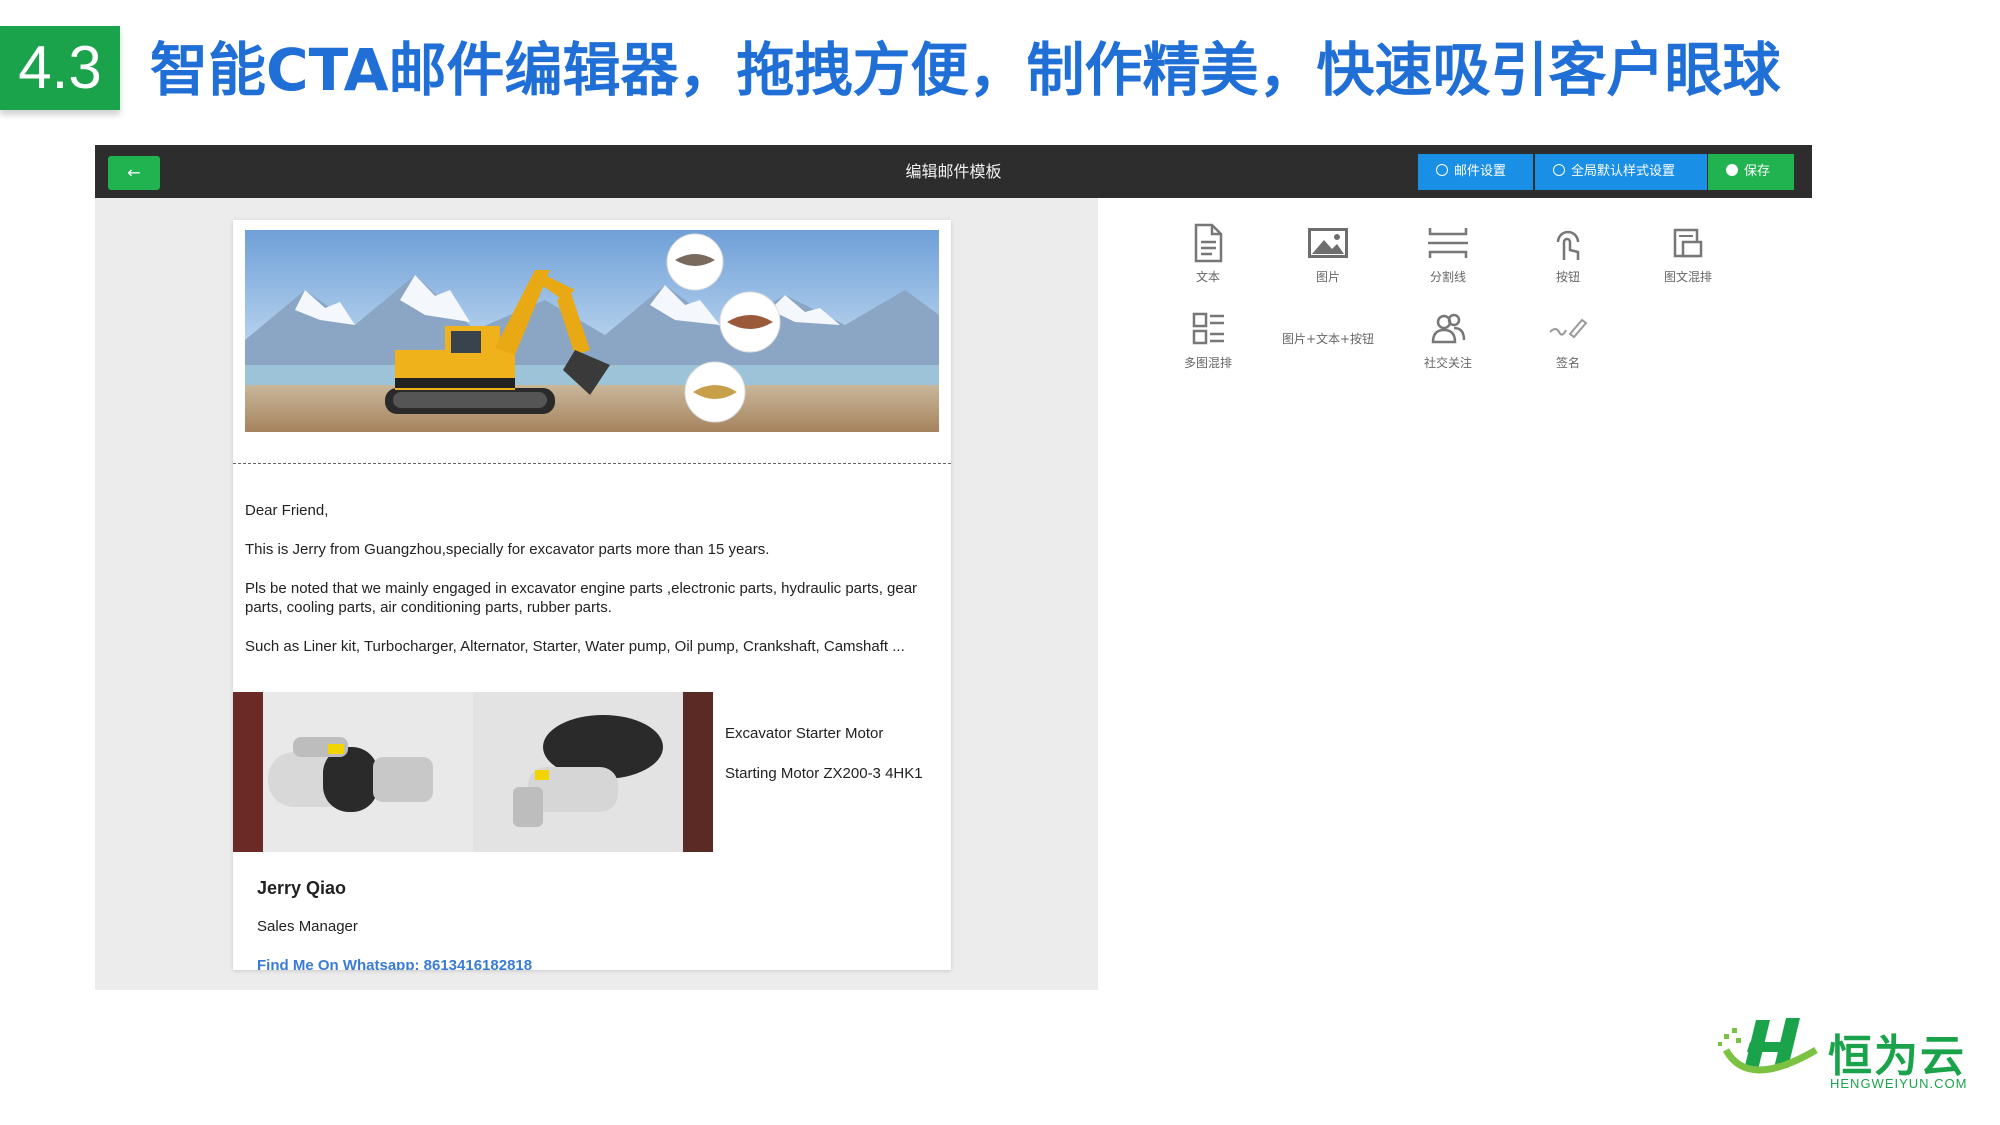 The width and height of the screenshot is (2000, 1125). I want to click on slide-title: 智能CTA邮件编辑器，拖拽方便，制作精美，快速吸引客户眼球, so click(965, 70).